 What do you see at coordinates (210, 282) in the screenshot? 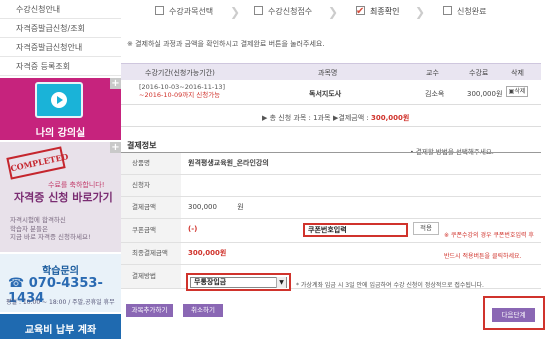
I see `payment-method-value: 무통장입금` at bounding box center [210, 282].